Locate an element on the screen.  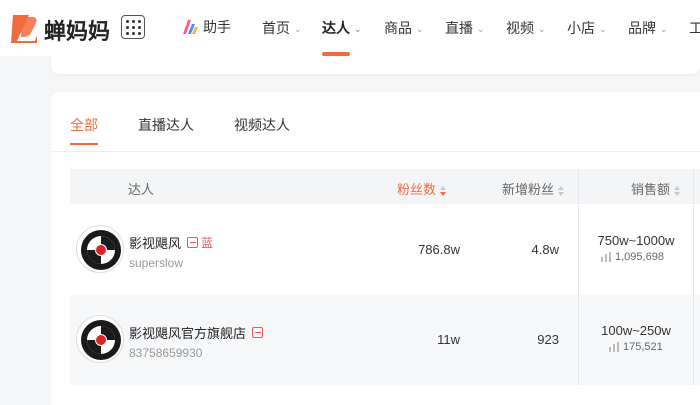
nav-item-products: 商品 ⌄ is located at coordinates (404, 28).